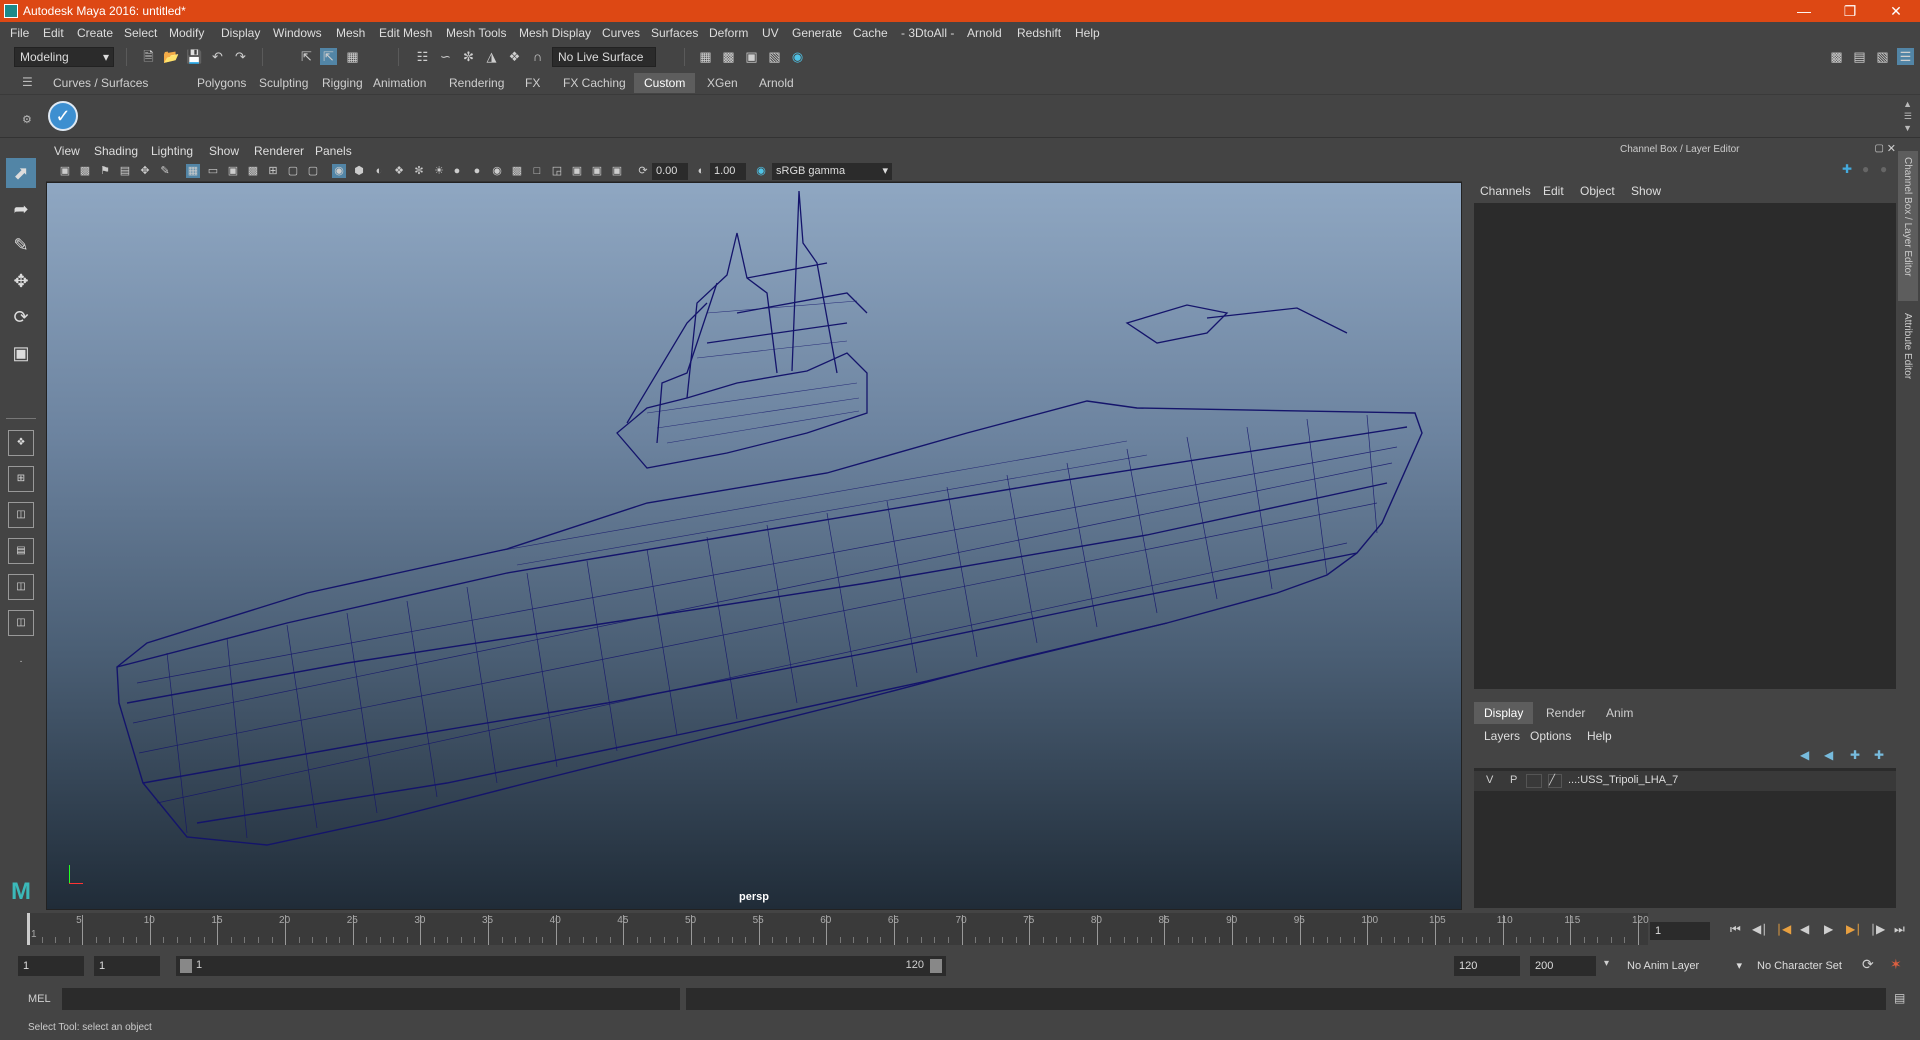 The image size is (1920, 1040). I want to click on range-end-handle, so click(936, 966).